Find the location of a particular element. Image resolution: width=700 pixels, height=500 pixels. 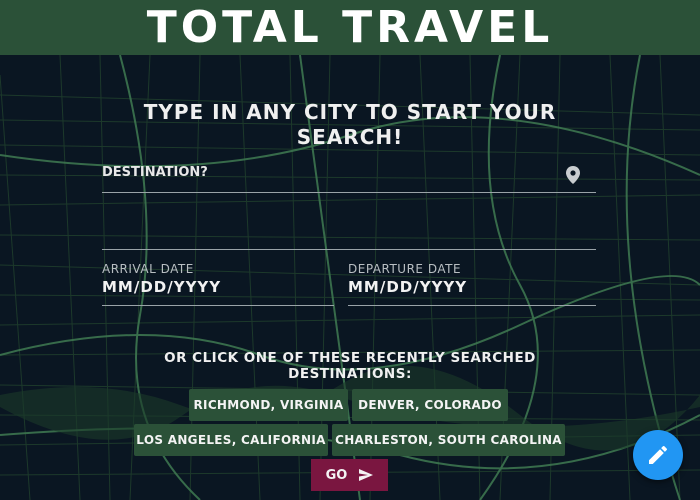

app-title: TOTAL TRAVEL is located at coordinates (350, 27).